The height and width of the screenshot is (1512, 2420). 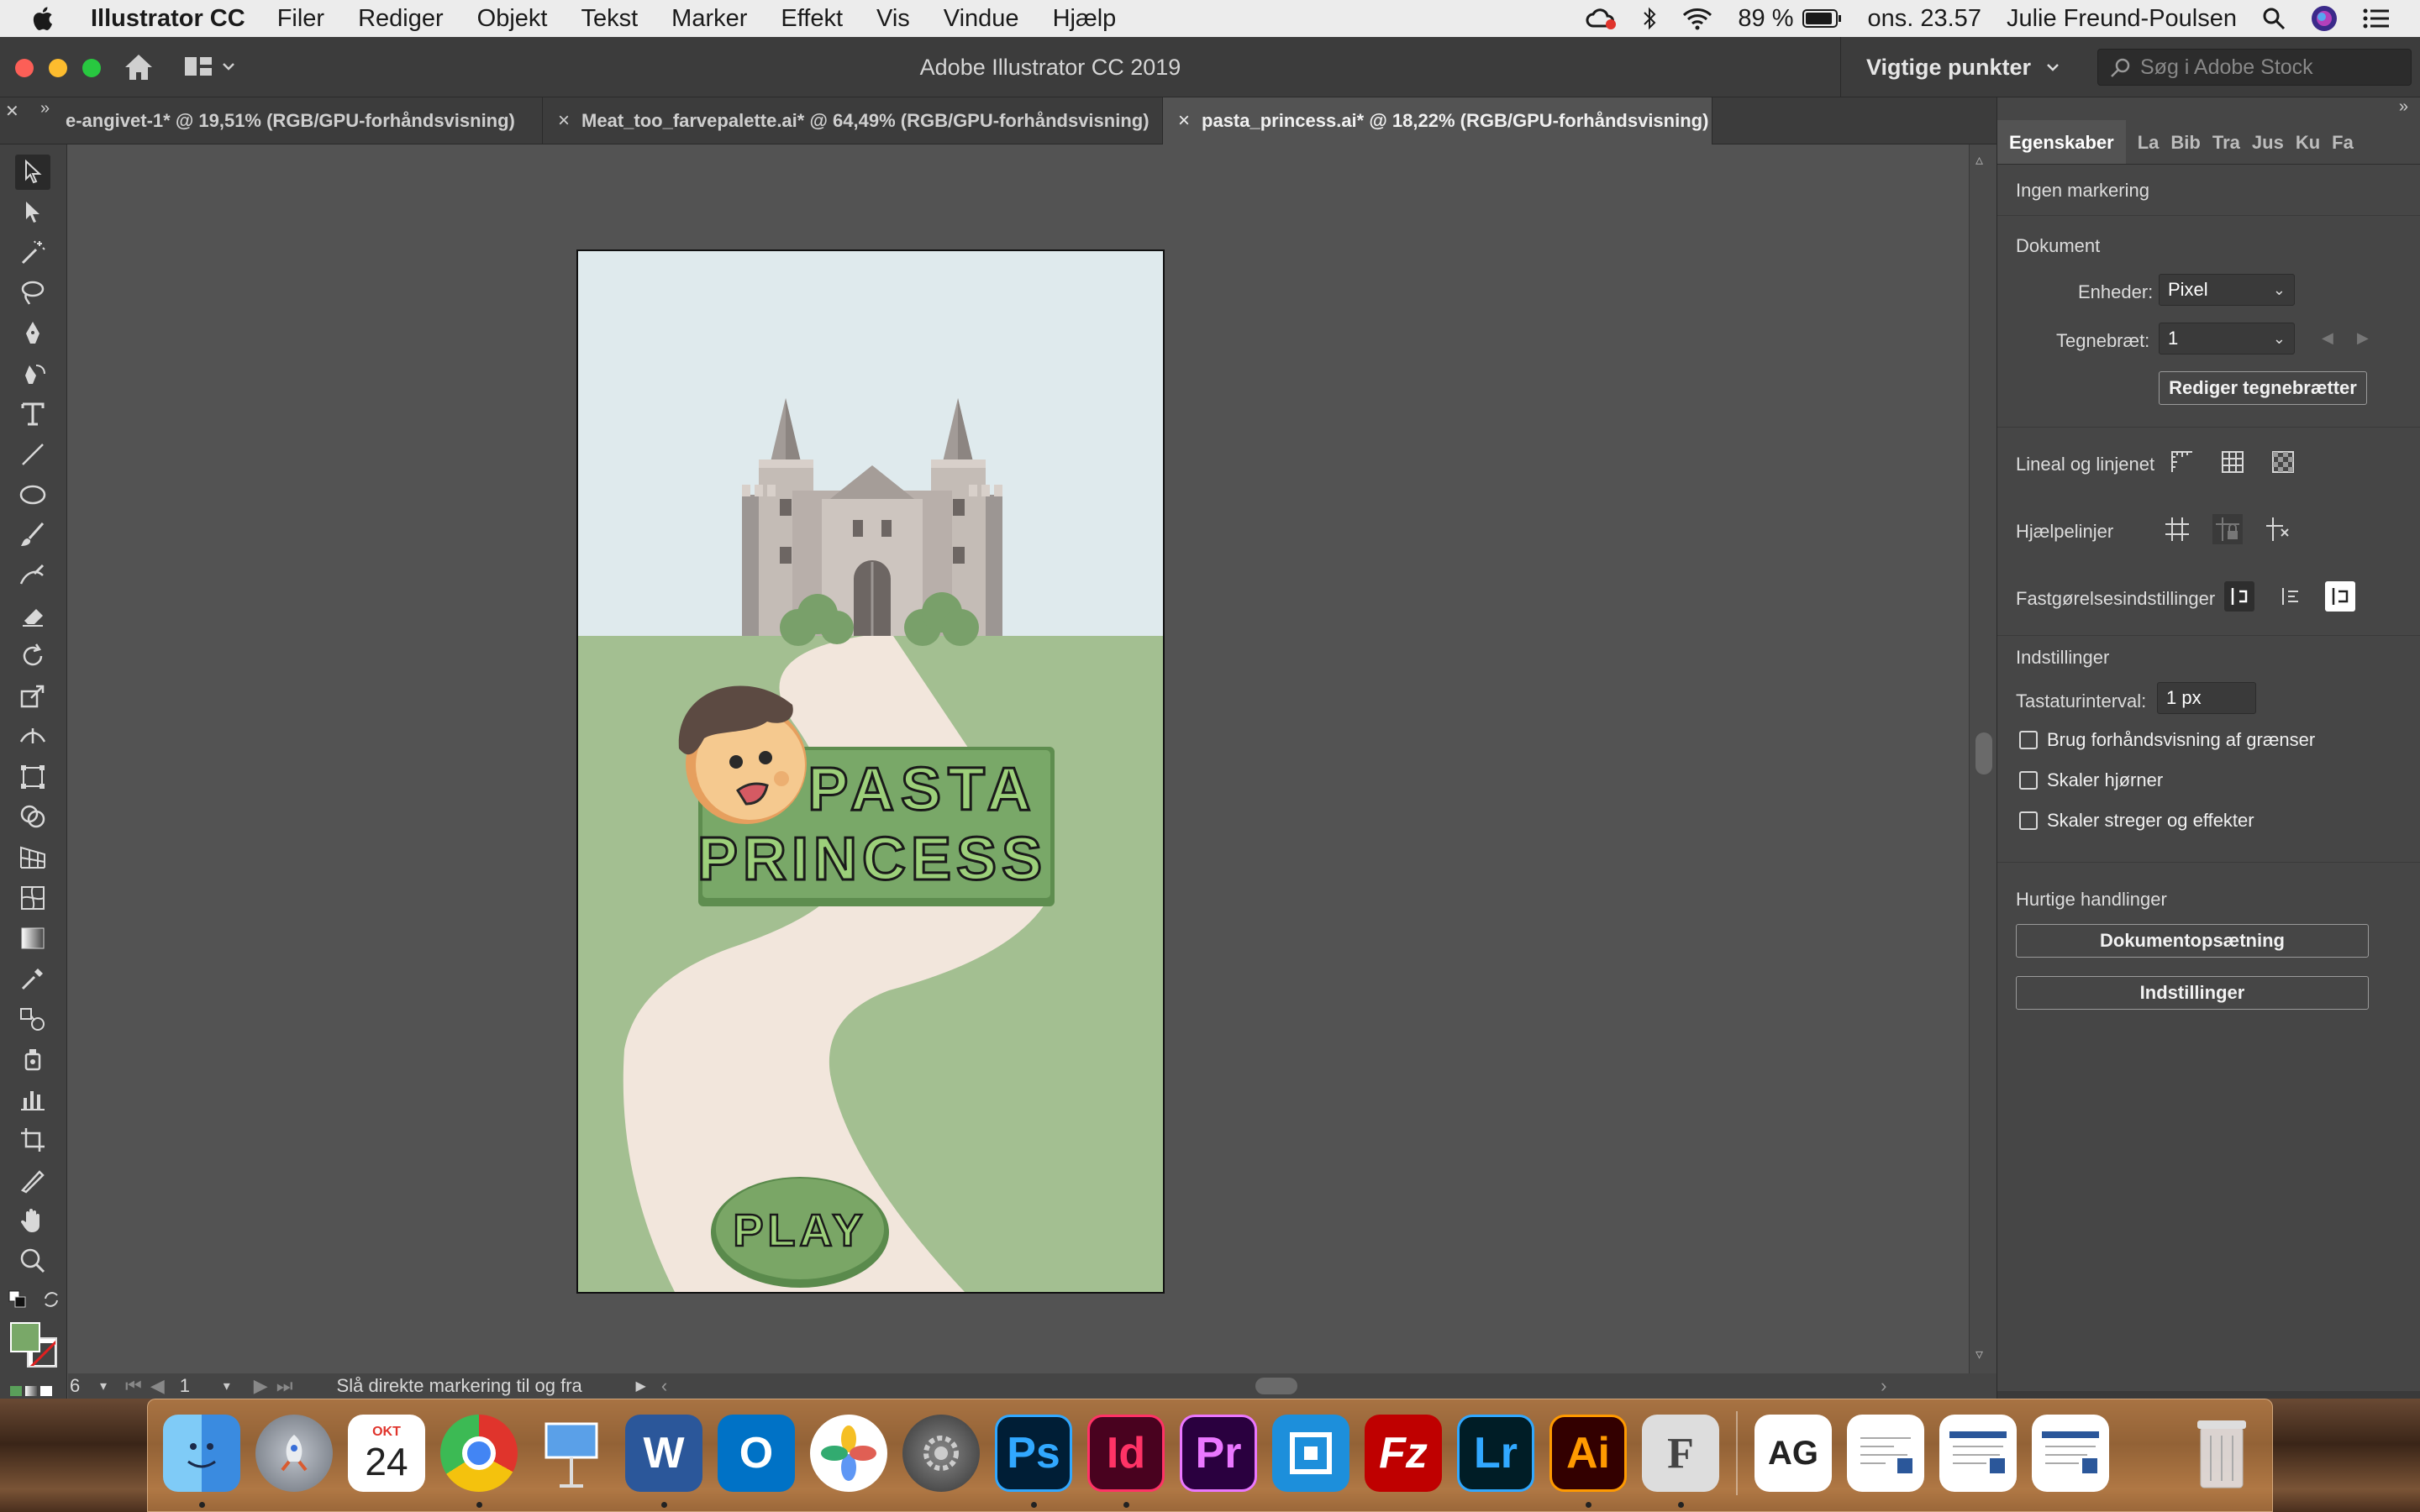 I want to click on creative-cloud-icon, so click(x=1601, y=18).